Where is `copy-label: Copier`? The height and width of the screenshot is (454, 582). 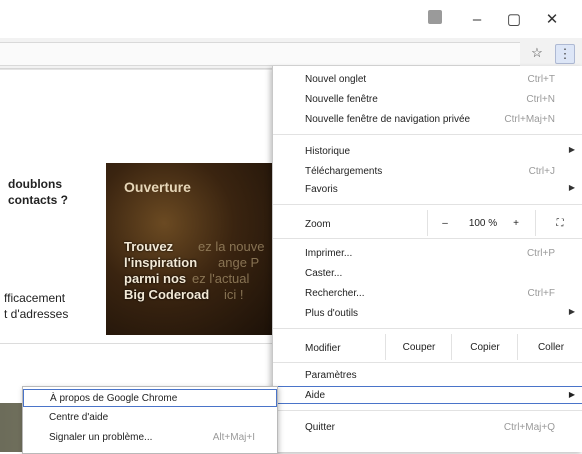 copy-label: Copier is located at coordinates (485, 347).